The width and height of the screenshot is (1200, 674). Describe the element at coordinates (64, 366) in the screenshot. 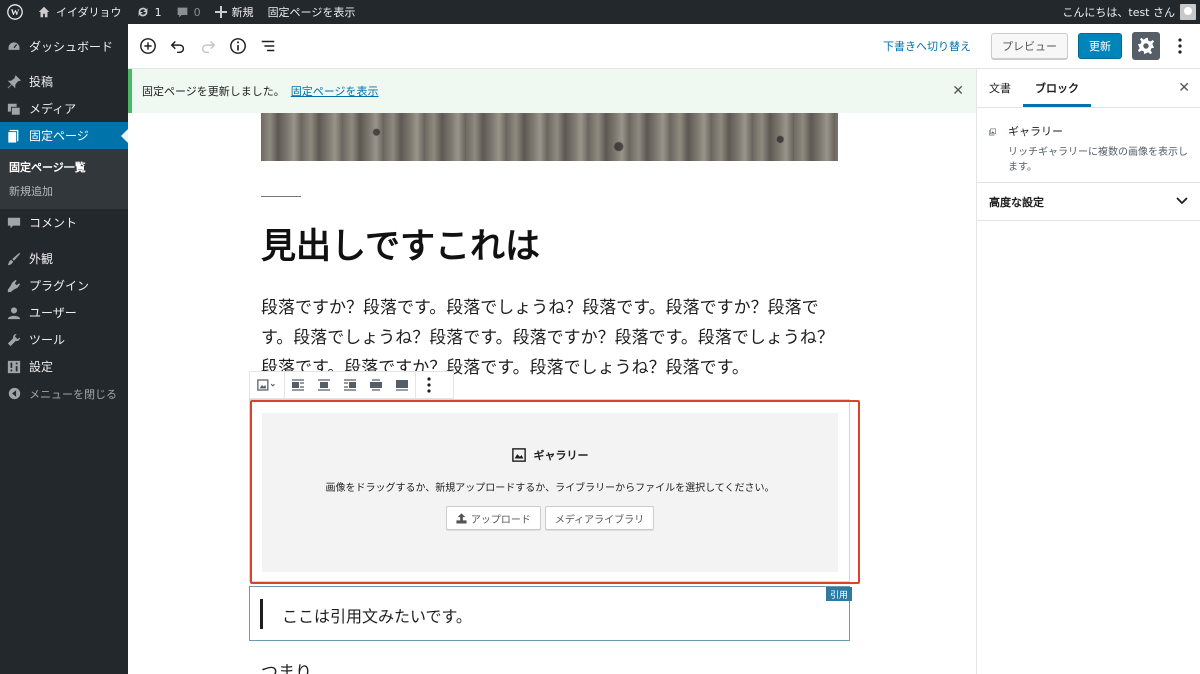

I see `sidebar-item-settings: 設定` at that location.